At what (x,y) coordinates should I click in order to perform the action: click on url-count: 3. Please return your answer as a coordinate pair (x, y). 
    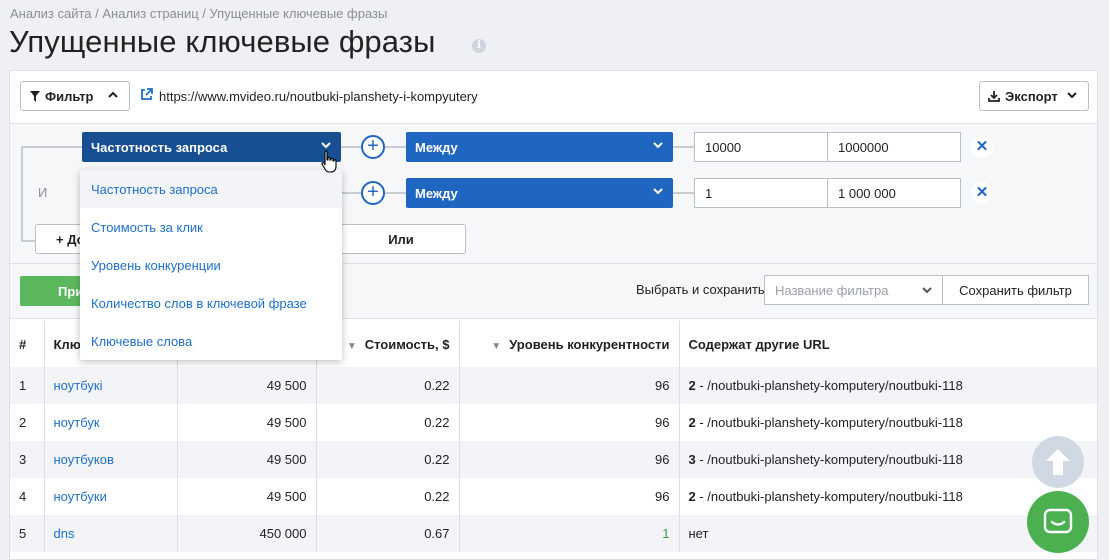
    Looking at the image, I should click on (692, 459).